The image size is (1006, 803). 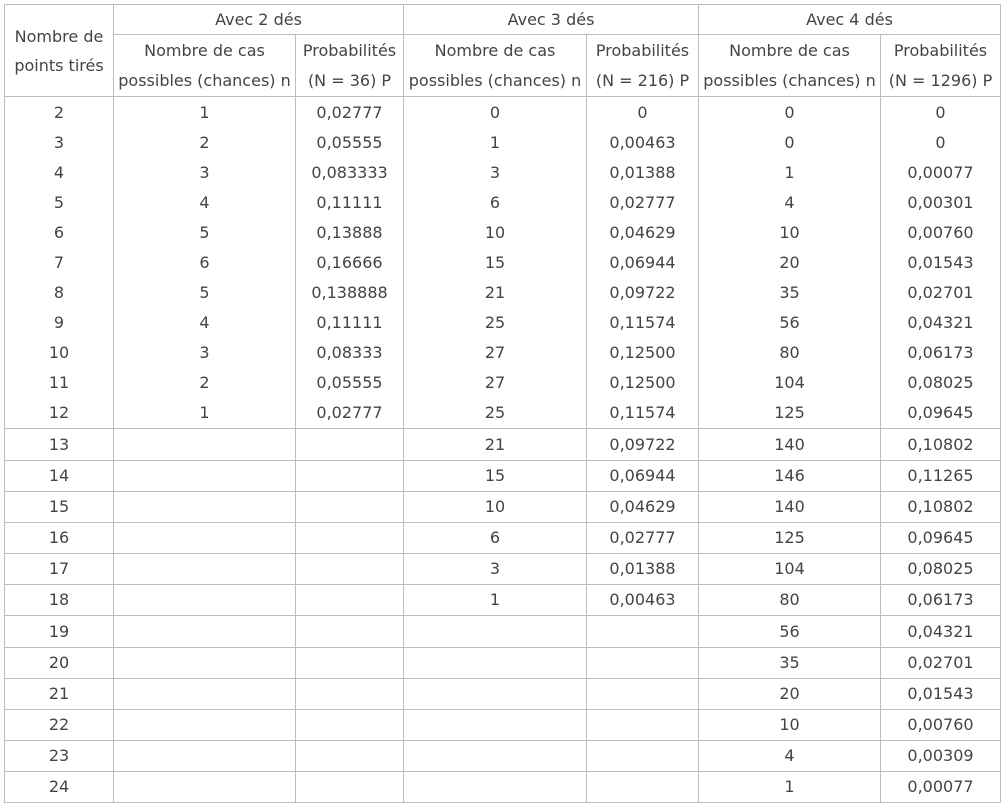 What do you see at coordinates (204, 323) in the screenshot?
I see `cell-cases-2-dice: 4` at bounding box center [204, 323].